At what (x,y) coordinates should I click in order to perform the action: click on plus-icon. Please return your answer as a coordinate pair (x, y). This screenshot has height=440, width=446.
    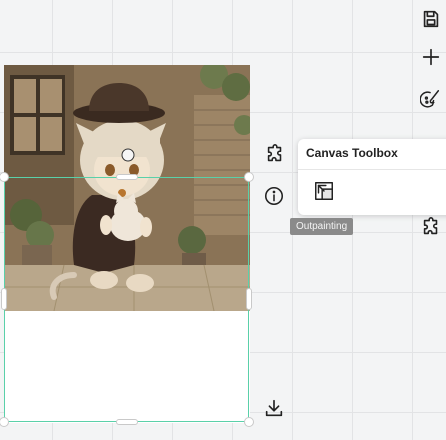
    Looking at the image, I should click on (431, 57).